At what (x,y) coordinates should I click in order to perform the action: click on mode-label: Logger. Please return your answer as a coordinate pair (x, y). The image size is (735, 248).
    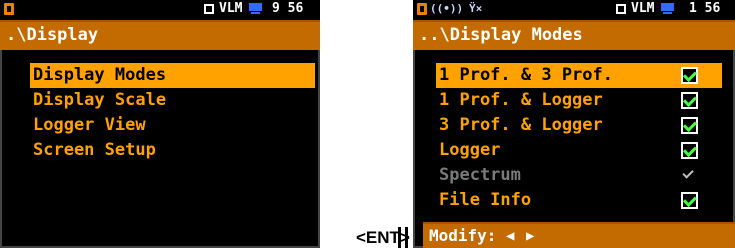
    Looking at the image, I should click on (470, 150).